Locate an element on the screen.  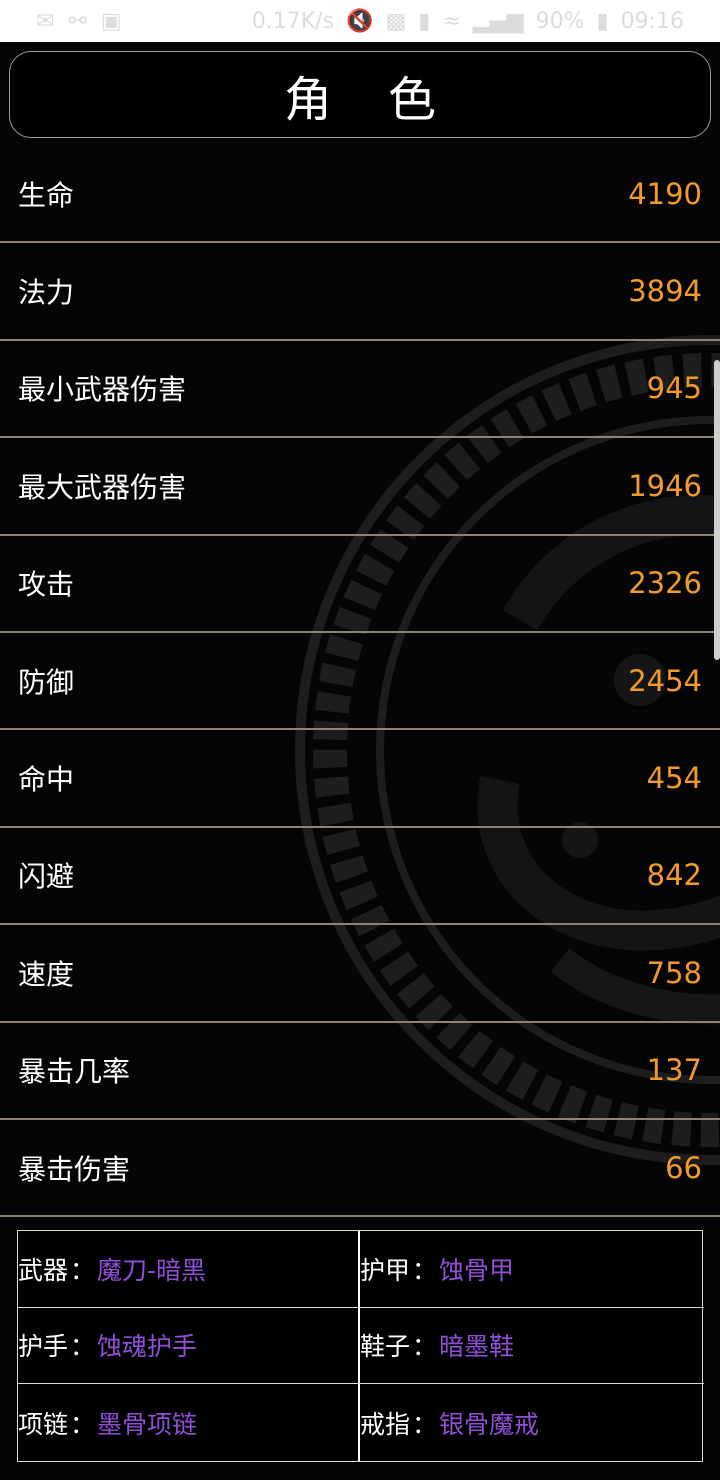
signal-icon: ▂▄▆ is located at coordinates (498, 21).